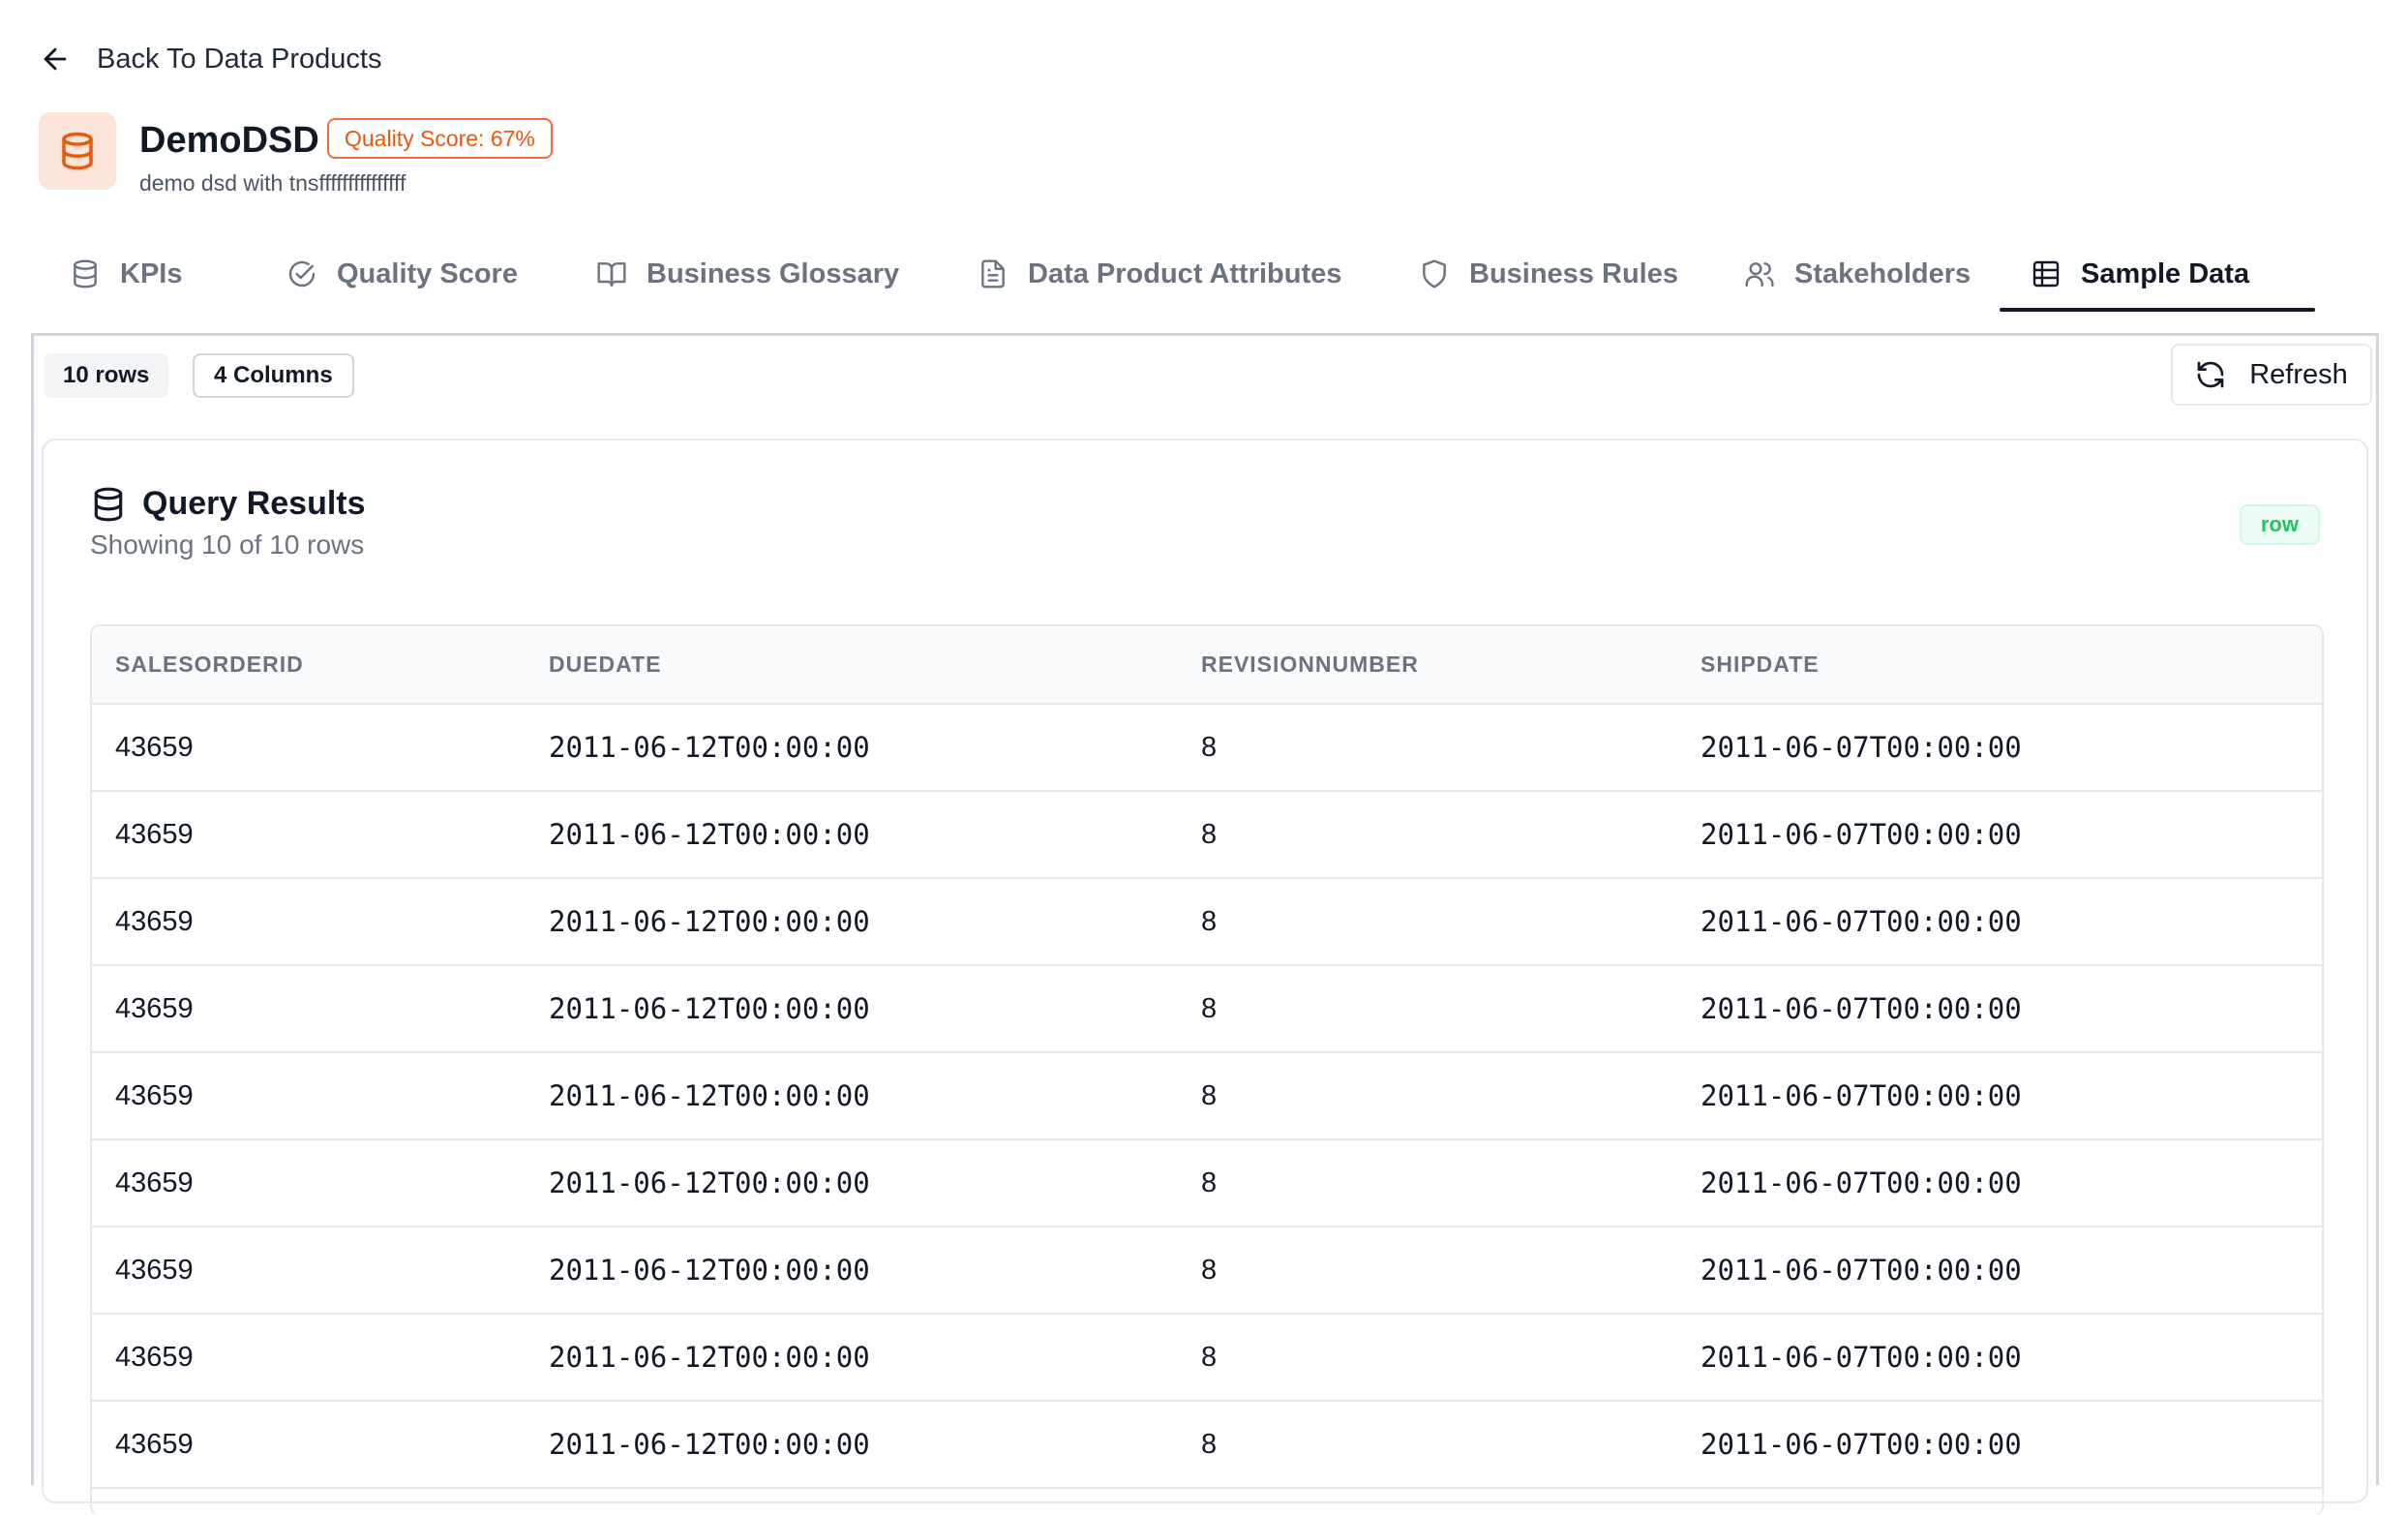  Describe the element at coordinates (1434, 273) in the screenshot. I see `shield-icon` at that location.